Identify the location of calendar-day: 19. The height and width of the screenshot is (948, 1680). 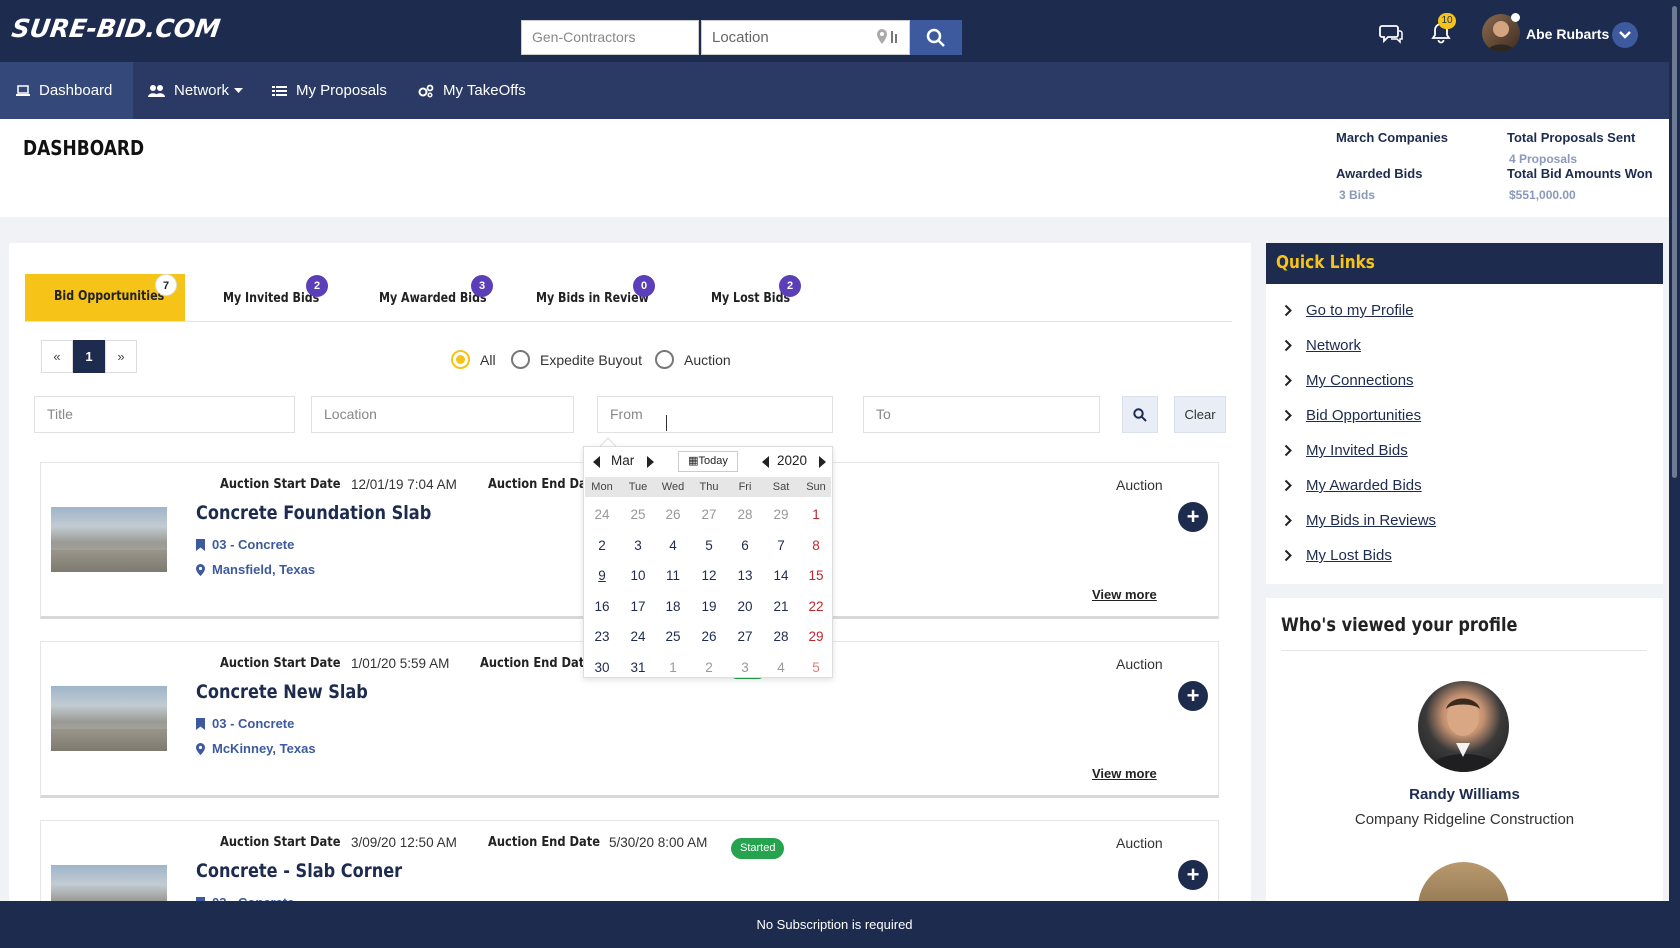
(709, 606).